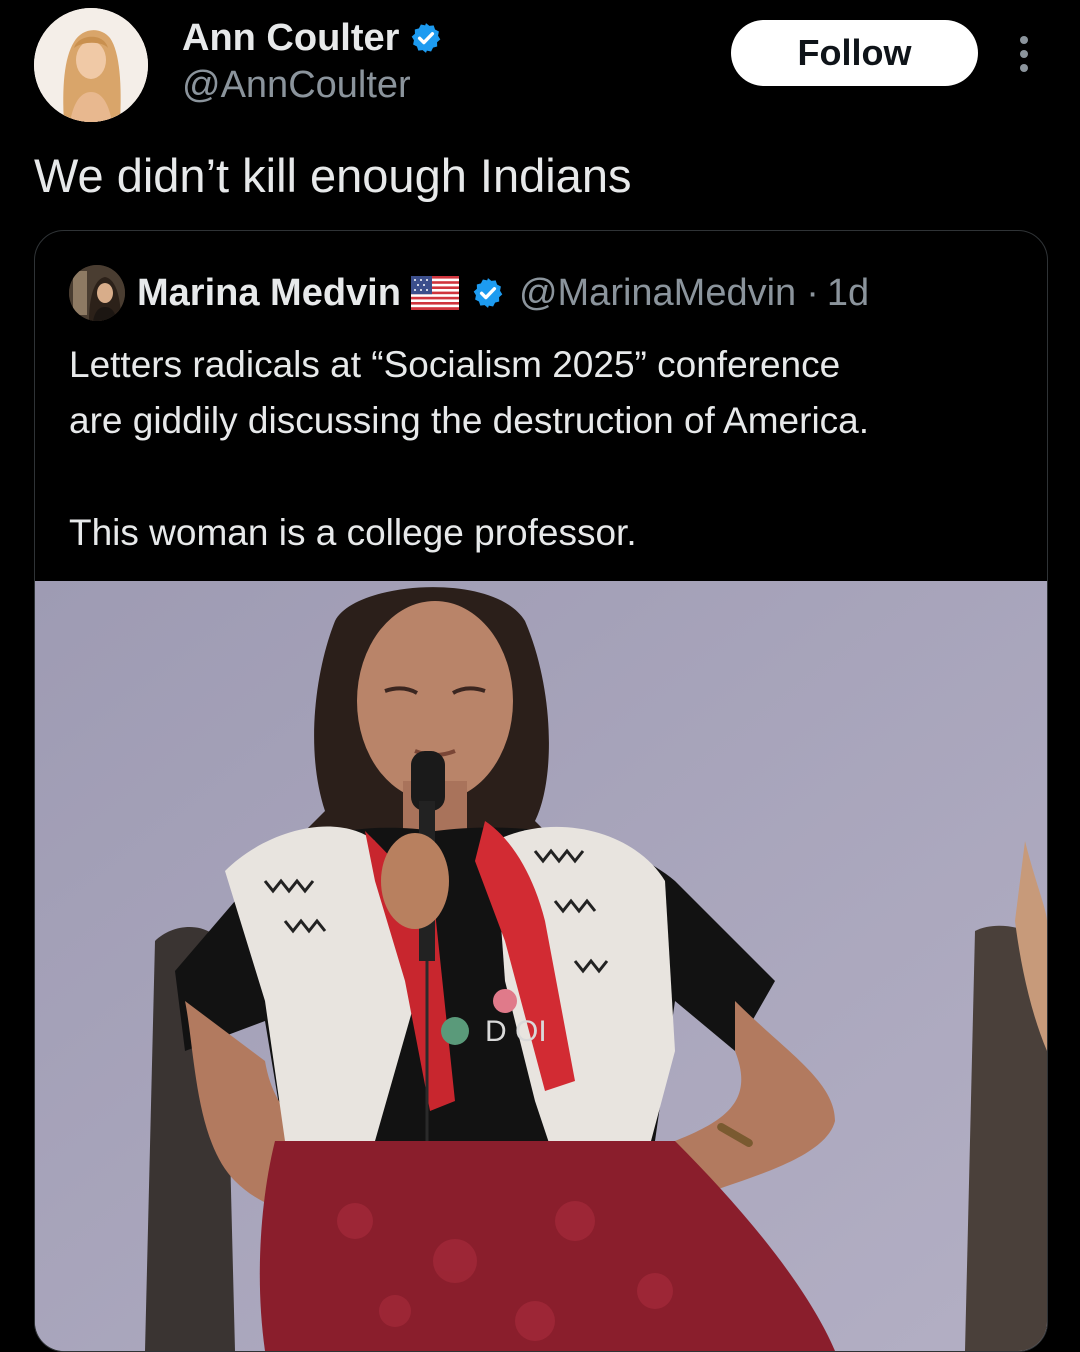 Image resolution: width=1080 pixels, height=1352 pixels. Describe the element at coordinates (488, 293) in the screenshot. I see `quoted-verified-badge-icon` at that location.